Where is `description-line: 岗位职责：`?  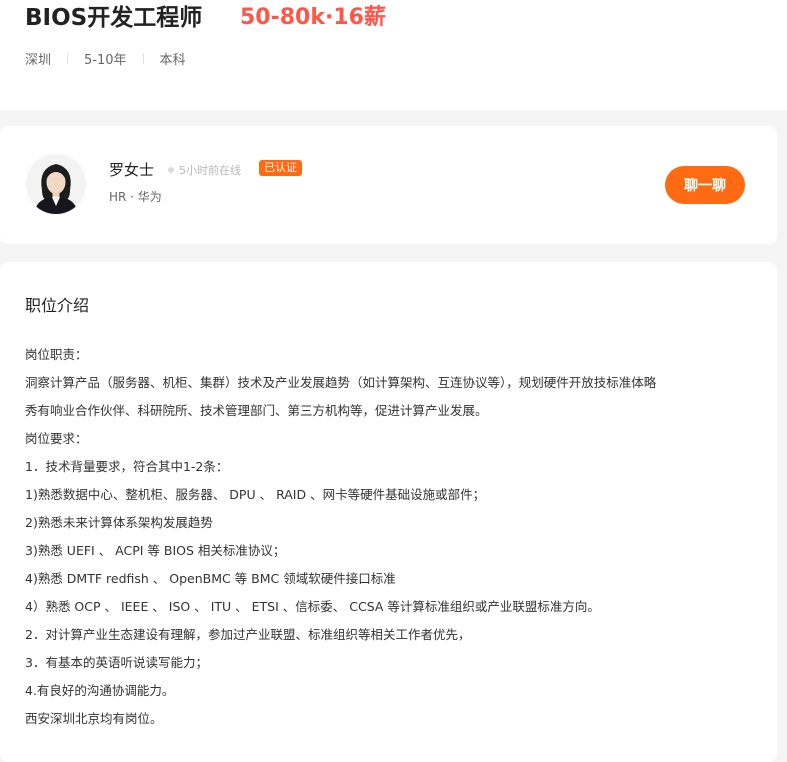
description-line: 岗位职责： is located at coordinates (56, 354).